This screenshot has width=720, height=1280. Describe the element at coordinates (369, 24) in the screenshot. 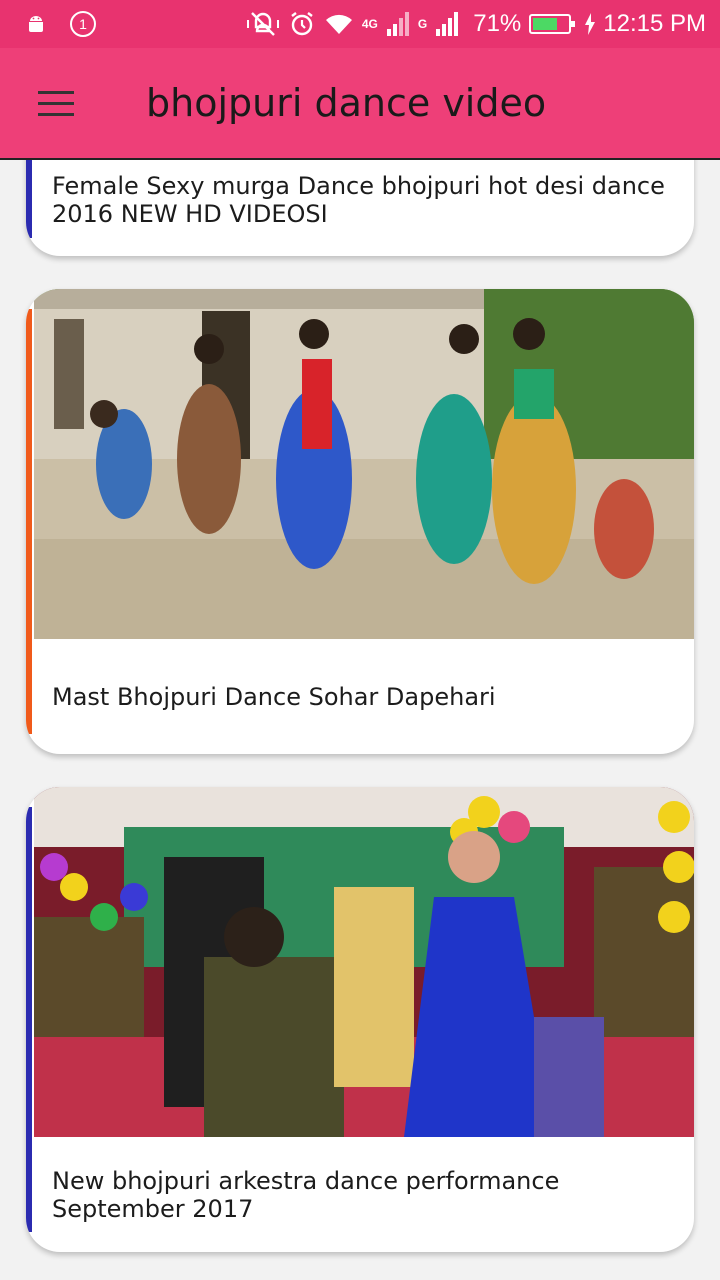

I see `network-type-4g: 4G` at that location.